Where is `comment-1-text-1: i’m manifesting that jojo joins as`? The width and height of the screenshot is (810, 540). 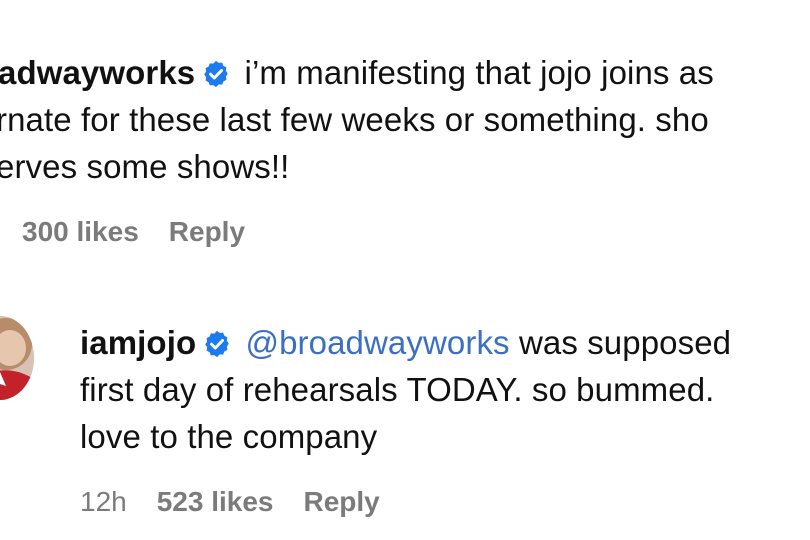 comment-1-text-1: i’m manifesting that jojo joins as is located at coordinates (479, 72).